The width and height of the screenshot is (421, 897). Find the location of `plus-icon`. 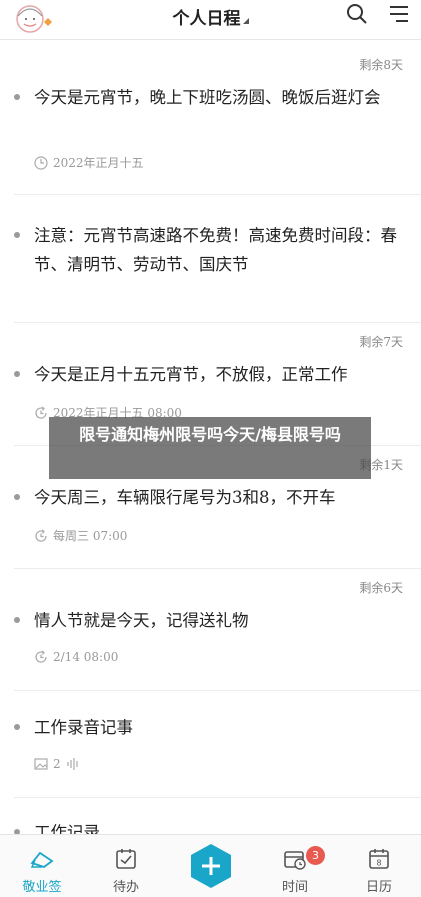

plus-icon is located at coordinates (211, 866).